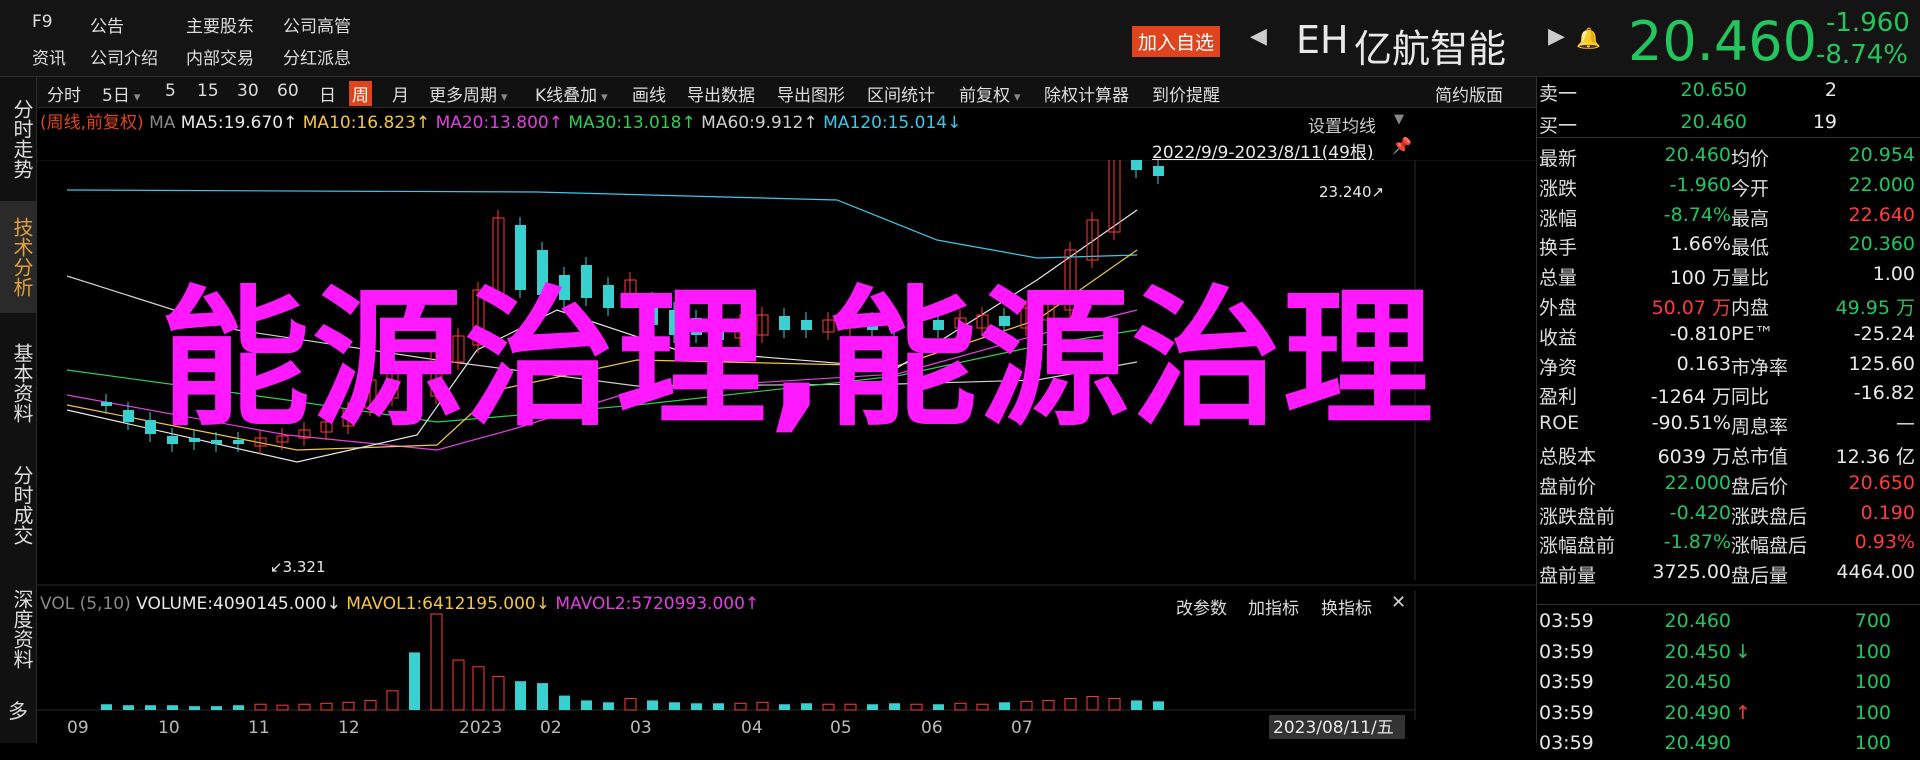  What do you see at coordinates (1430, 49) in the screenshot?
I see `stock-name: 亿航智能` at bounding box center [1430, 49].